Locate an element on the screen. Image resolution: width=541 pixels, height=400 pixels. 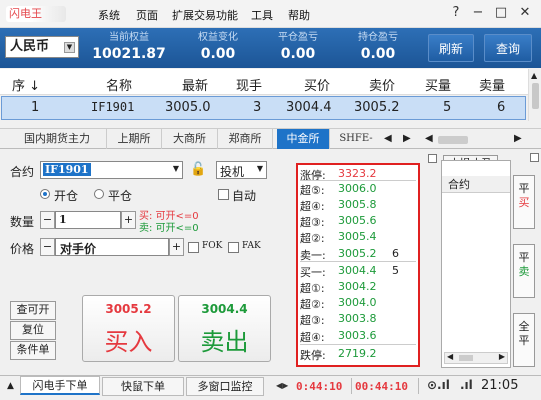
col-header-ask-volume: 卖量 is located at coordinates (492, 84).